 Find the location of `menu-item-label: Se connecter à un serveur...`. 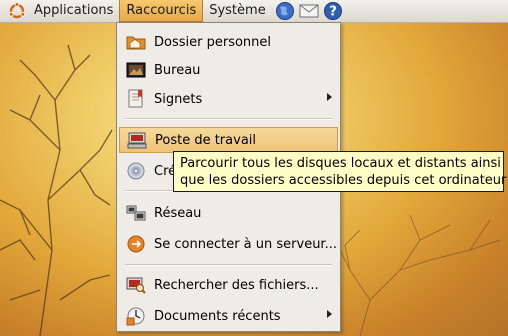

menu-item-label: Se connecter à un serveur... is located at coordinates (245, 244).